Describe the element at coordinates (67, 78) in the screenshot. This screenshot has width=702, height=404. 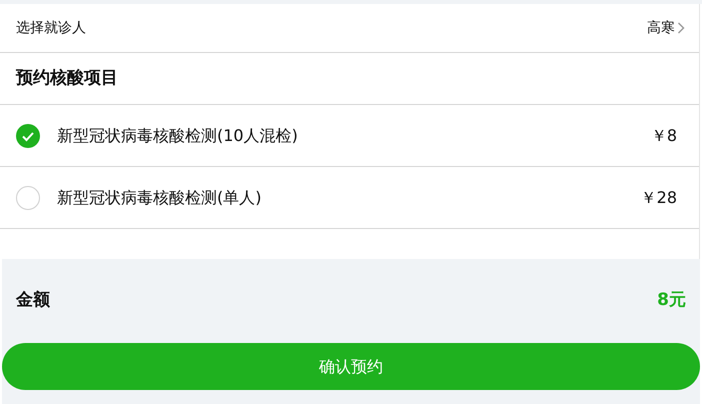
I see `section-title: 预约核酸项目` at that location.